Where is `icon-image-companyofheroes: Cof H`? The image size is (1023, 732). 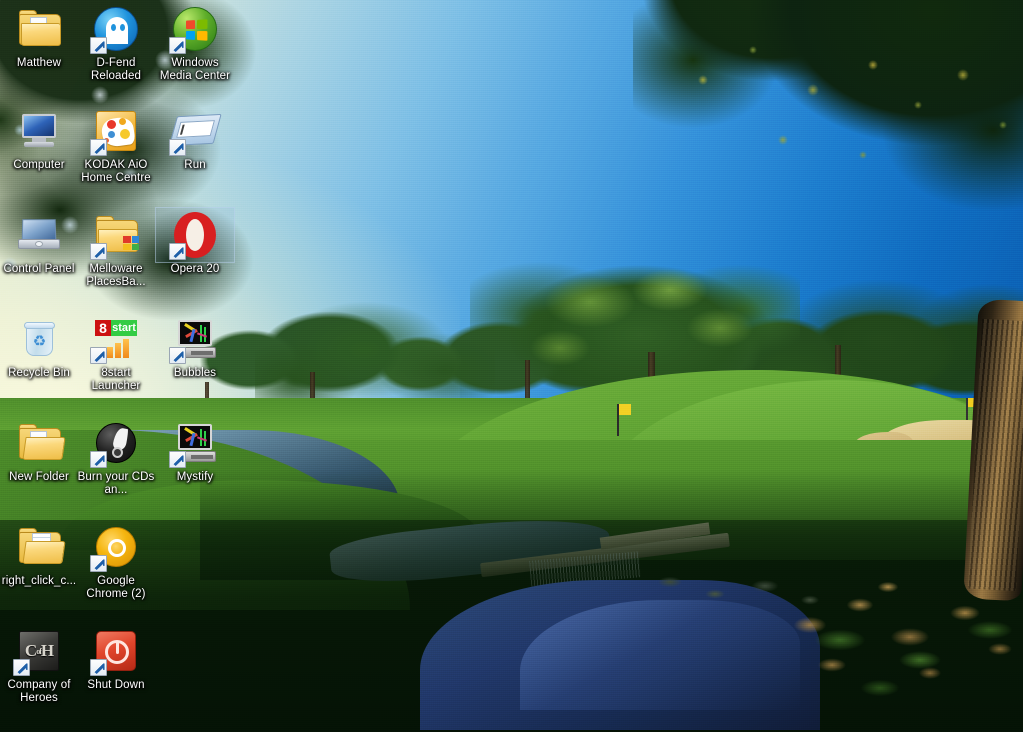
icon-image-companyofheroes: Cof H is located at coordinates (39, 651).